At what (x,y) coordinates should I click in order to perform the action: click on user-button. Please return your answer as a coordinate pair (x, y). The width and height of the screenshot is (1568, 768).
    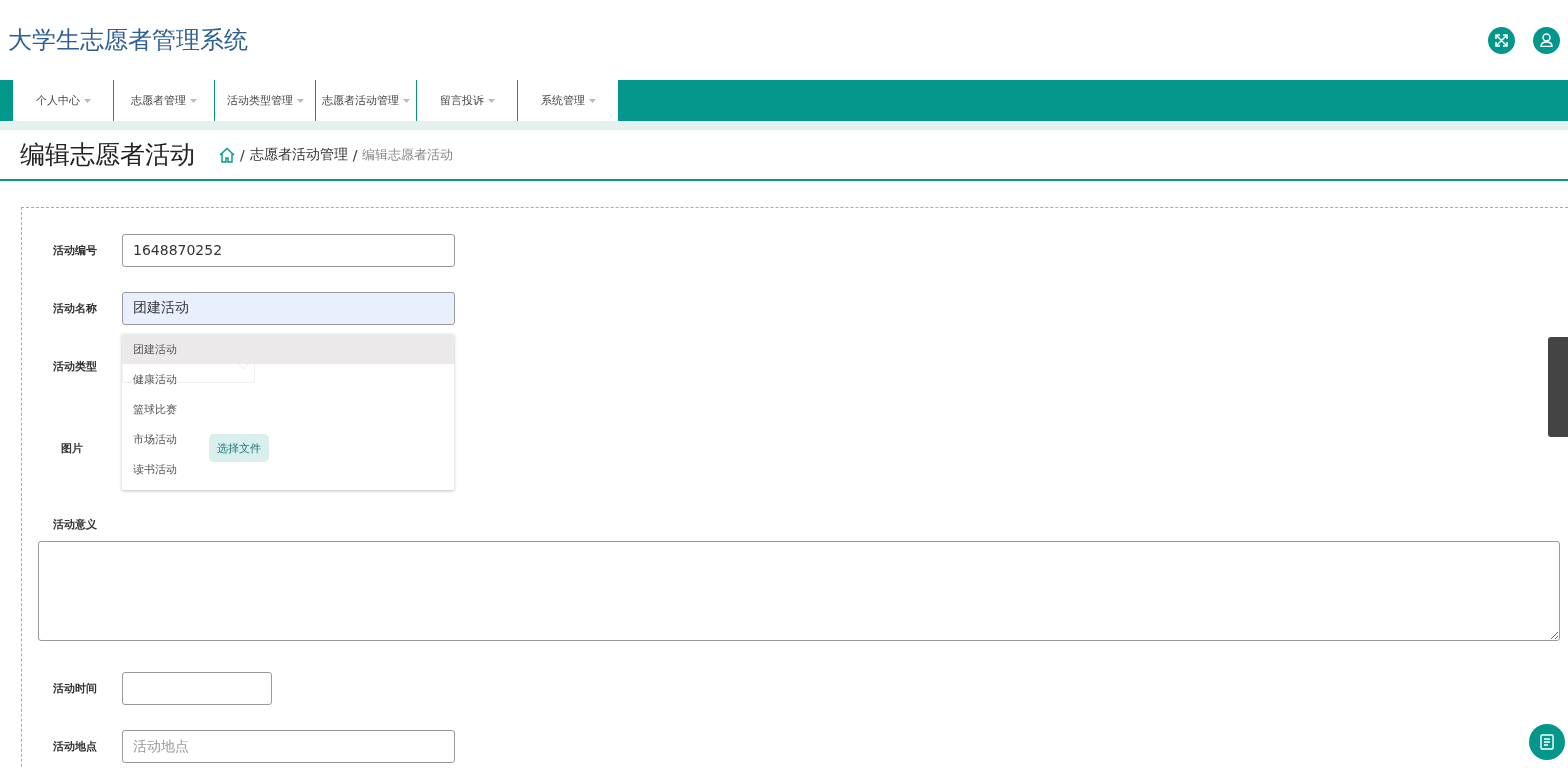
    Looking at the image, I should click on (1546, 40).